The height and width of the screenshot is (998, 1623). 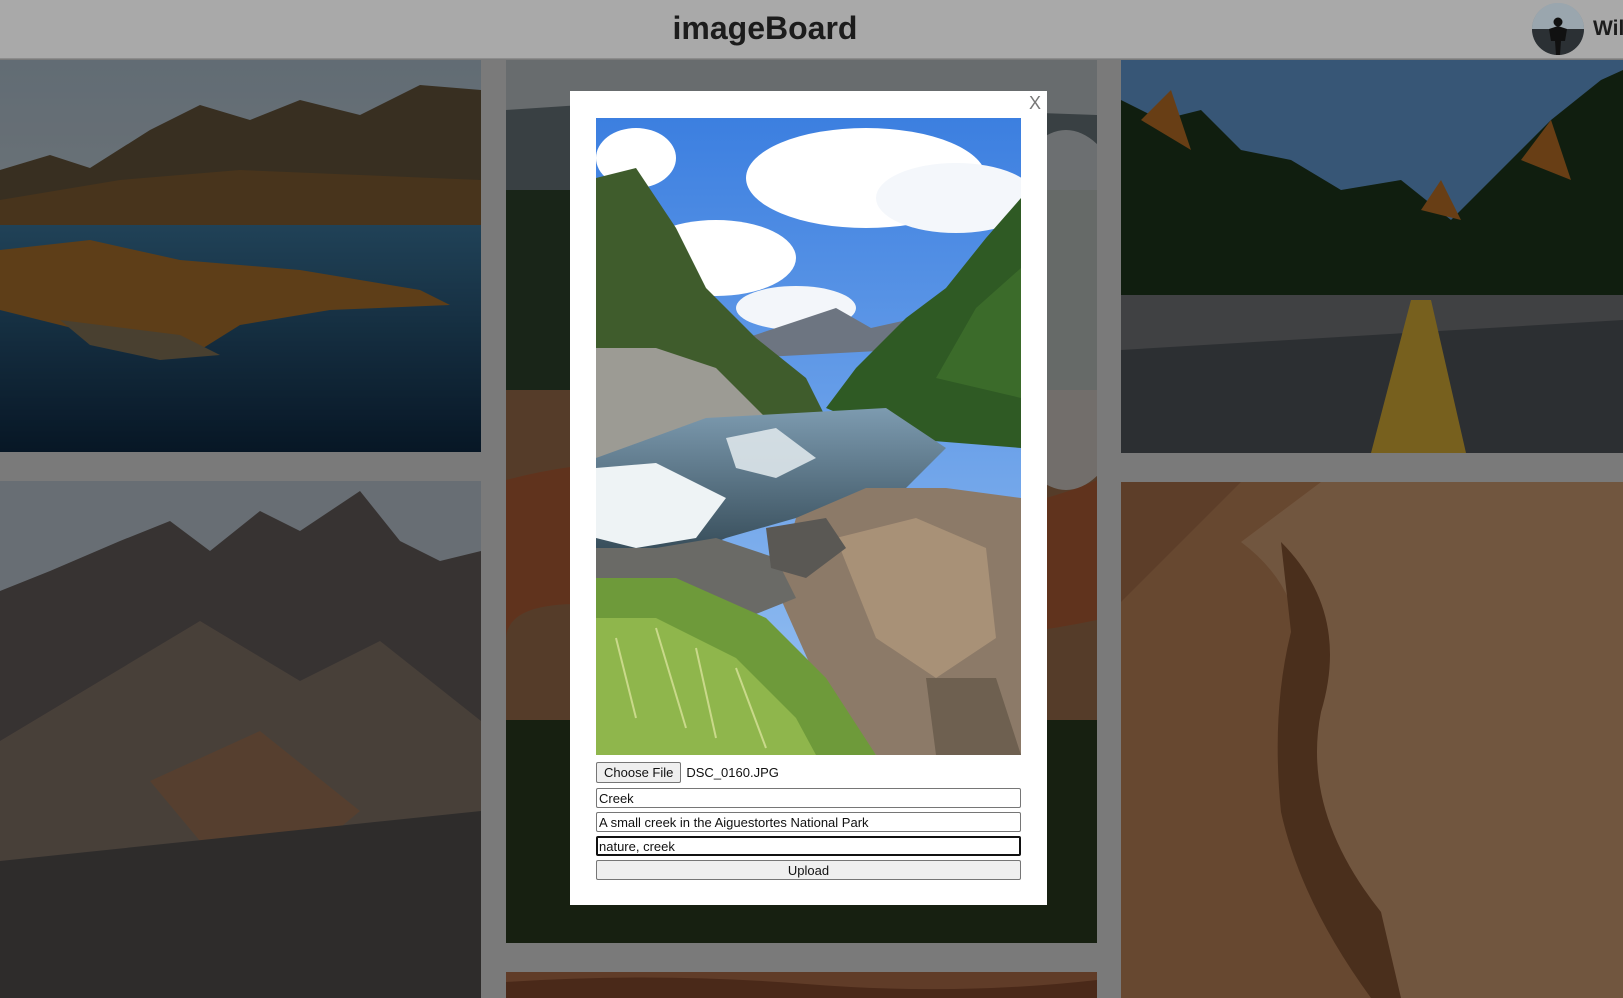 What do you see at coordinates (1372, 256) in the screenshot?
I see `gallery-card-autumn-road` at bounding box center [1372, 256].